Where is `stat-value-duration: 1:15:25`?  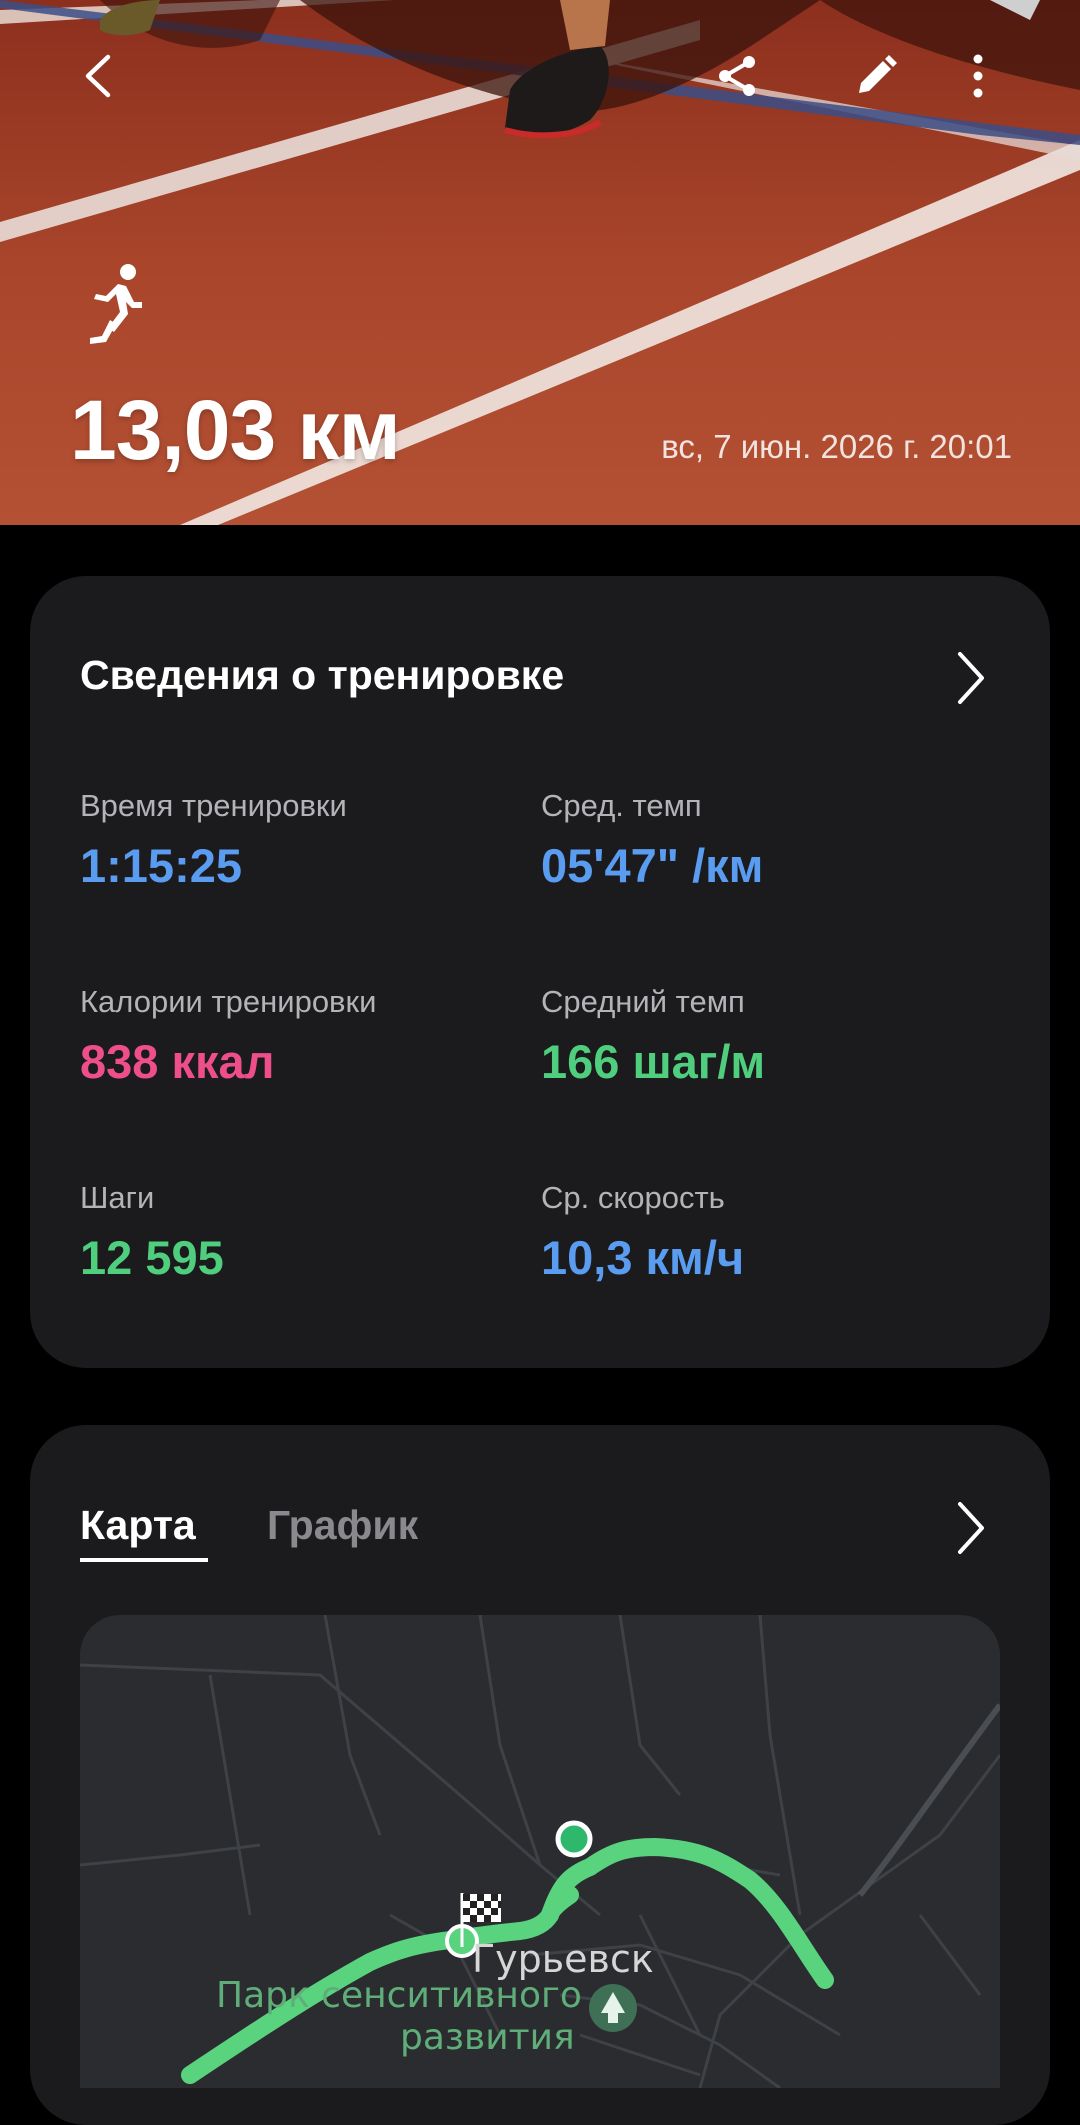
stat-value-duration: 1:15:25 is located at coordinates (161, 865).